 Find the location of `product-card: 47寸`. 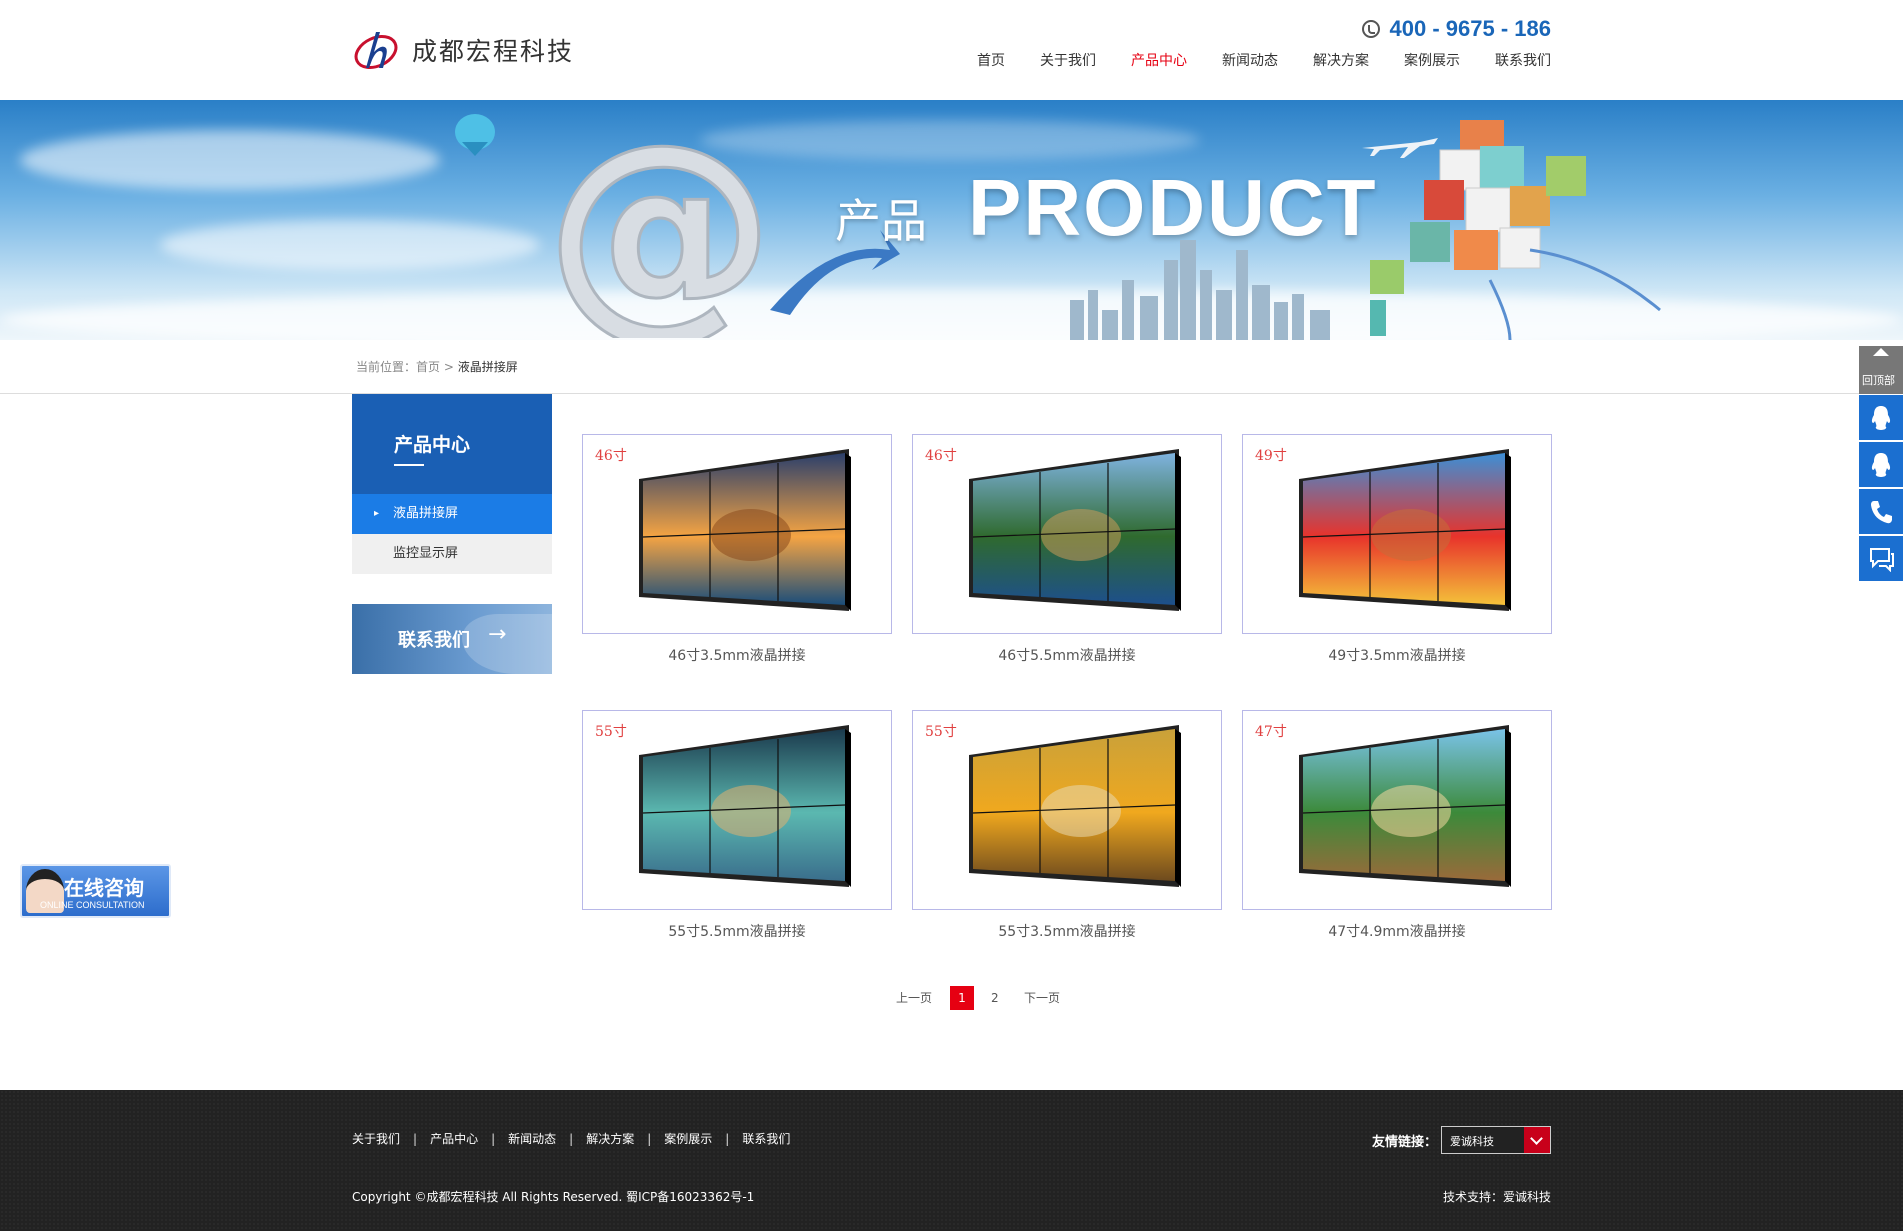

product-card: 47寸 is located at coordinates (1397, 810).